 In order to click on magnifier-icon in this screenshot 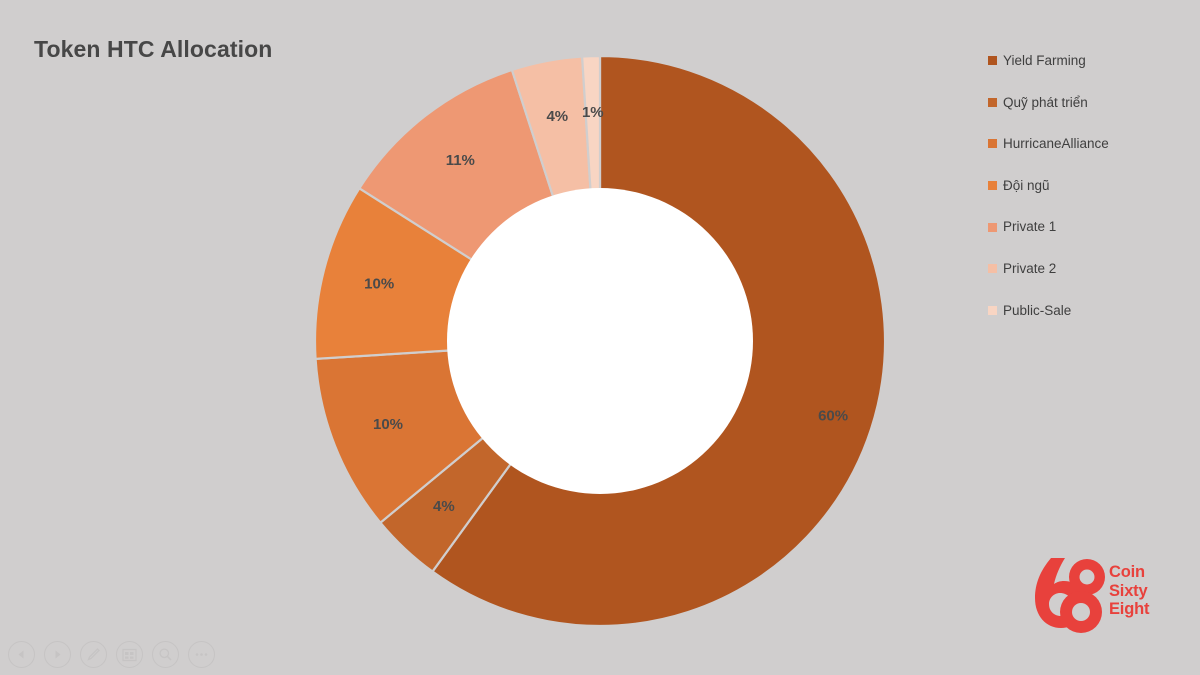, I will do `click(165, 654)`.